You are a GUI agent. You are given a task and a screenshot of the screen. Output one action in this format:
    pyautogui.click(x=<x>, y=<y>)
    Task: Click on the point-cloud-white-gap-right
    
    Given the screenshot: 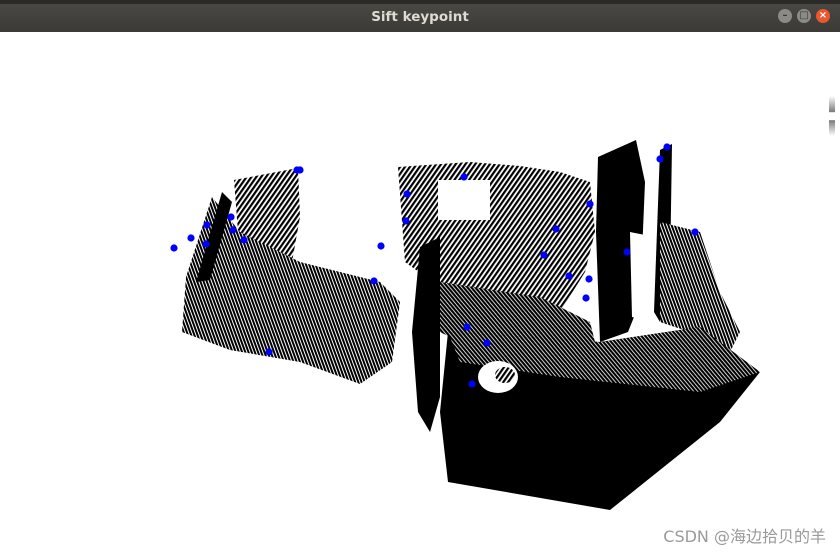 What is the action you would take?
    pyautogui.click(x=642, y=277)
    